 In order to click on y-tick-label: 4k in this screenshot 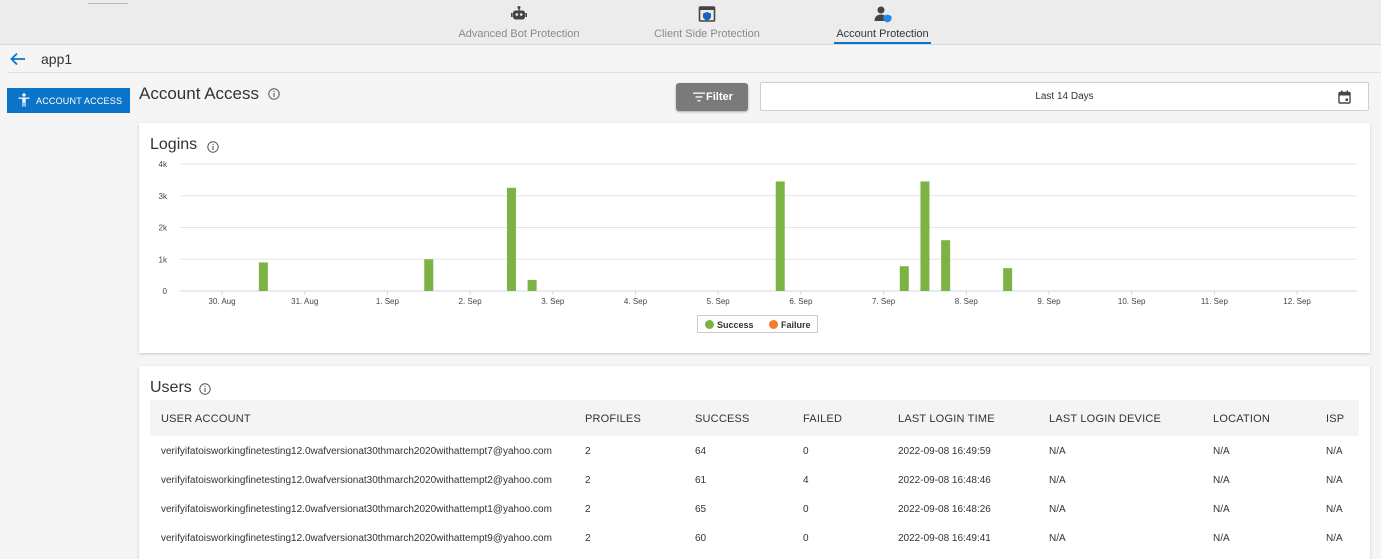, I will do `click(163, 164)`.